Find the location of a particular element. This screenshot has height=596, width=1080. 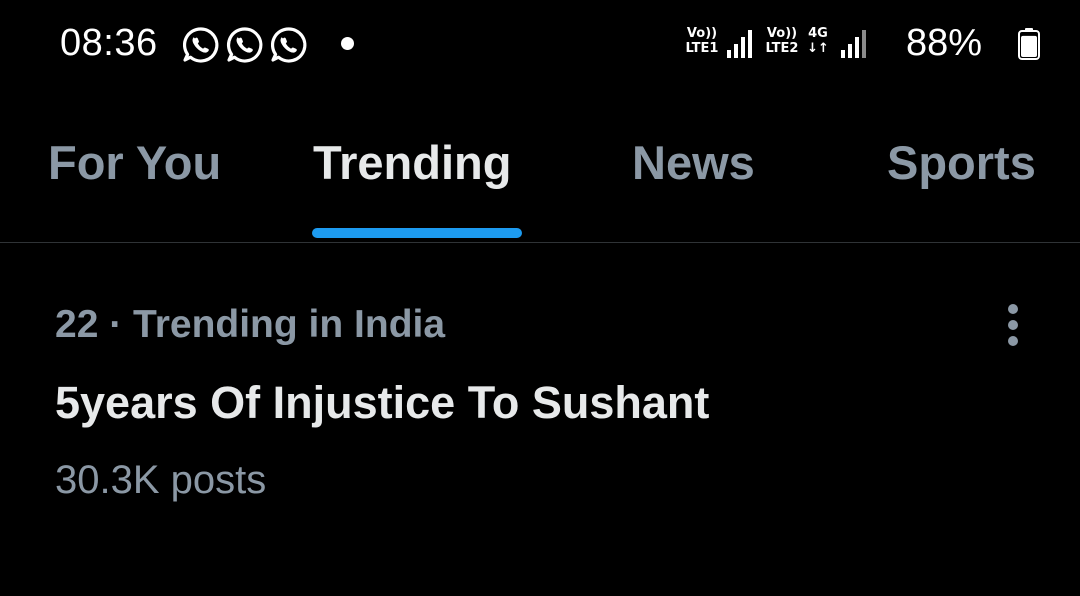

data-activity-icon: ↓↑ is located at coordinates (818, 48).